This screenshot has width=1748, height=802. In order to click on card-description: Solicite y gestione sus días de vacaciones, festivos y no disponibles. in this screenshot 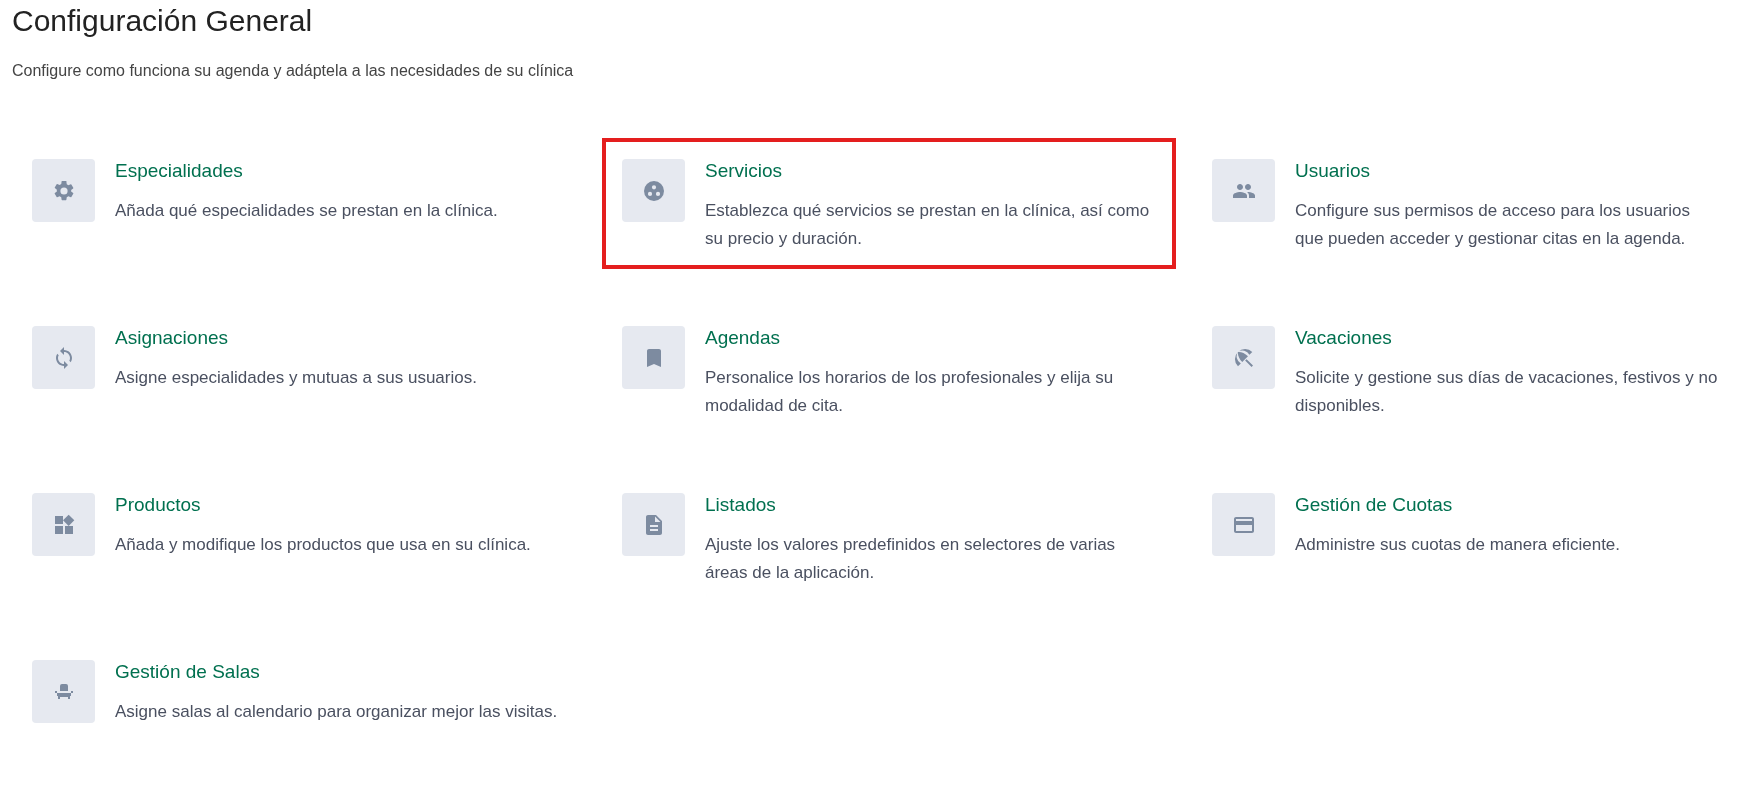, I will do `click(1507, 392)`.